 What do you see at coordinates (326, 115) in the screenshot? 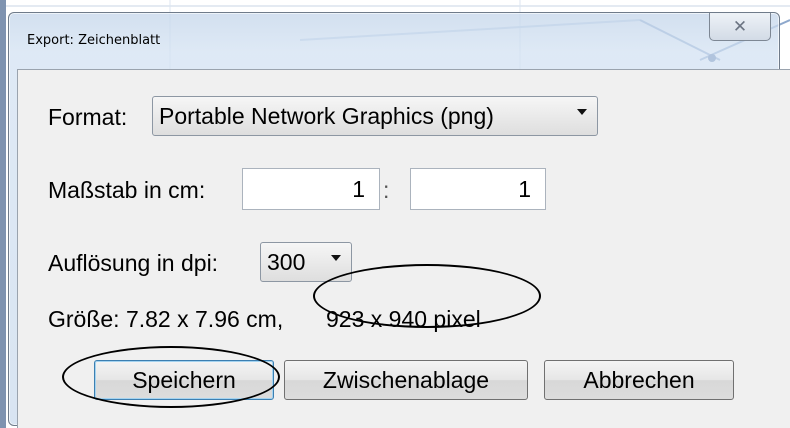
I see `format-select-value: Portable Network Graphics (png)` at bounding box center [326, 115].